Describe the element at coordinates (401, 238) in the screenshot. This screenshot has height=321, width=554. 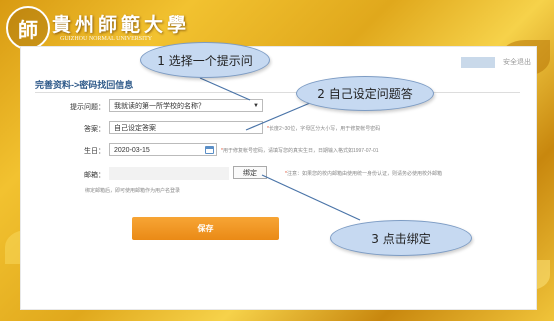
I see `callout-step3: 3 点击绑定` at that location.